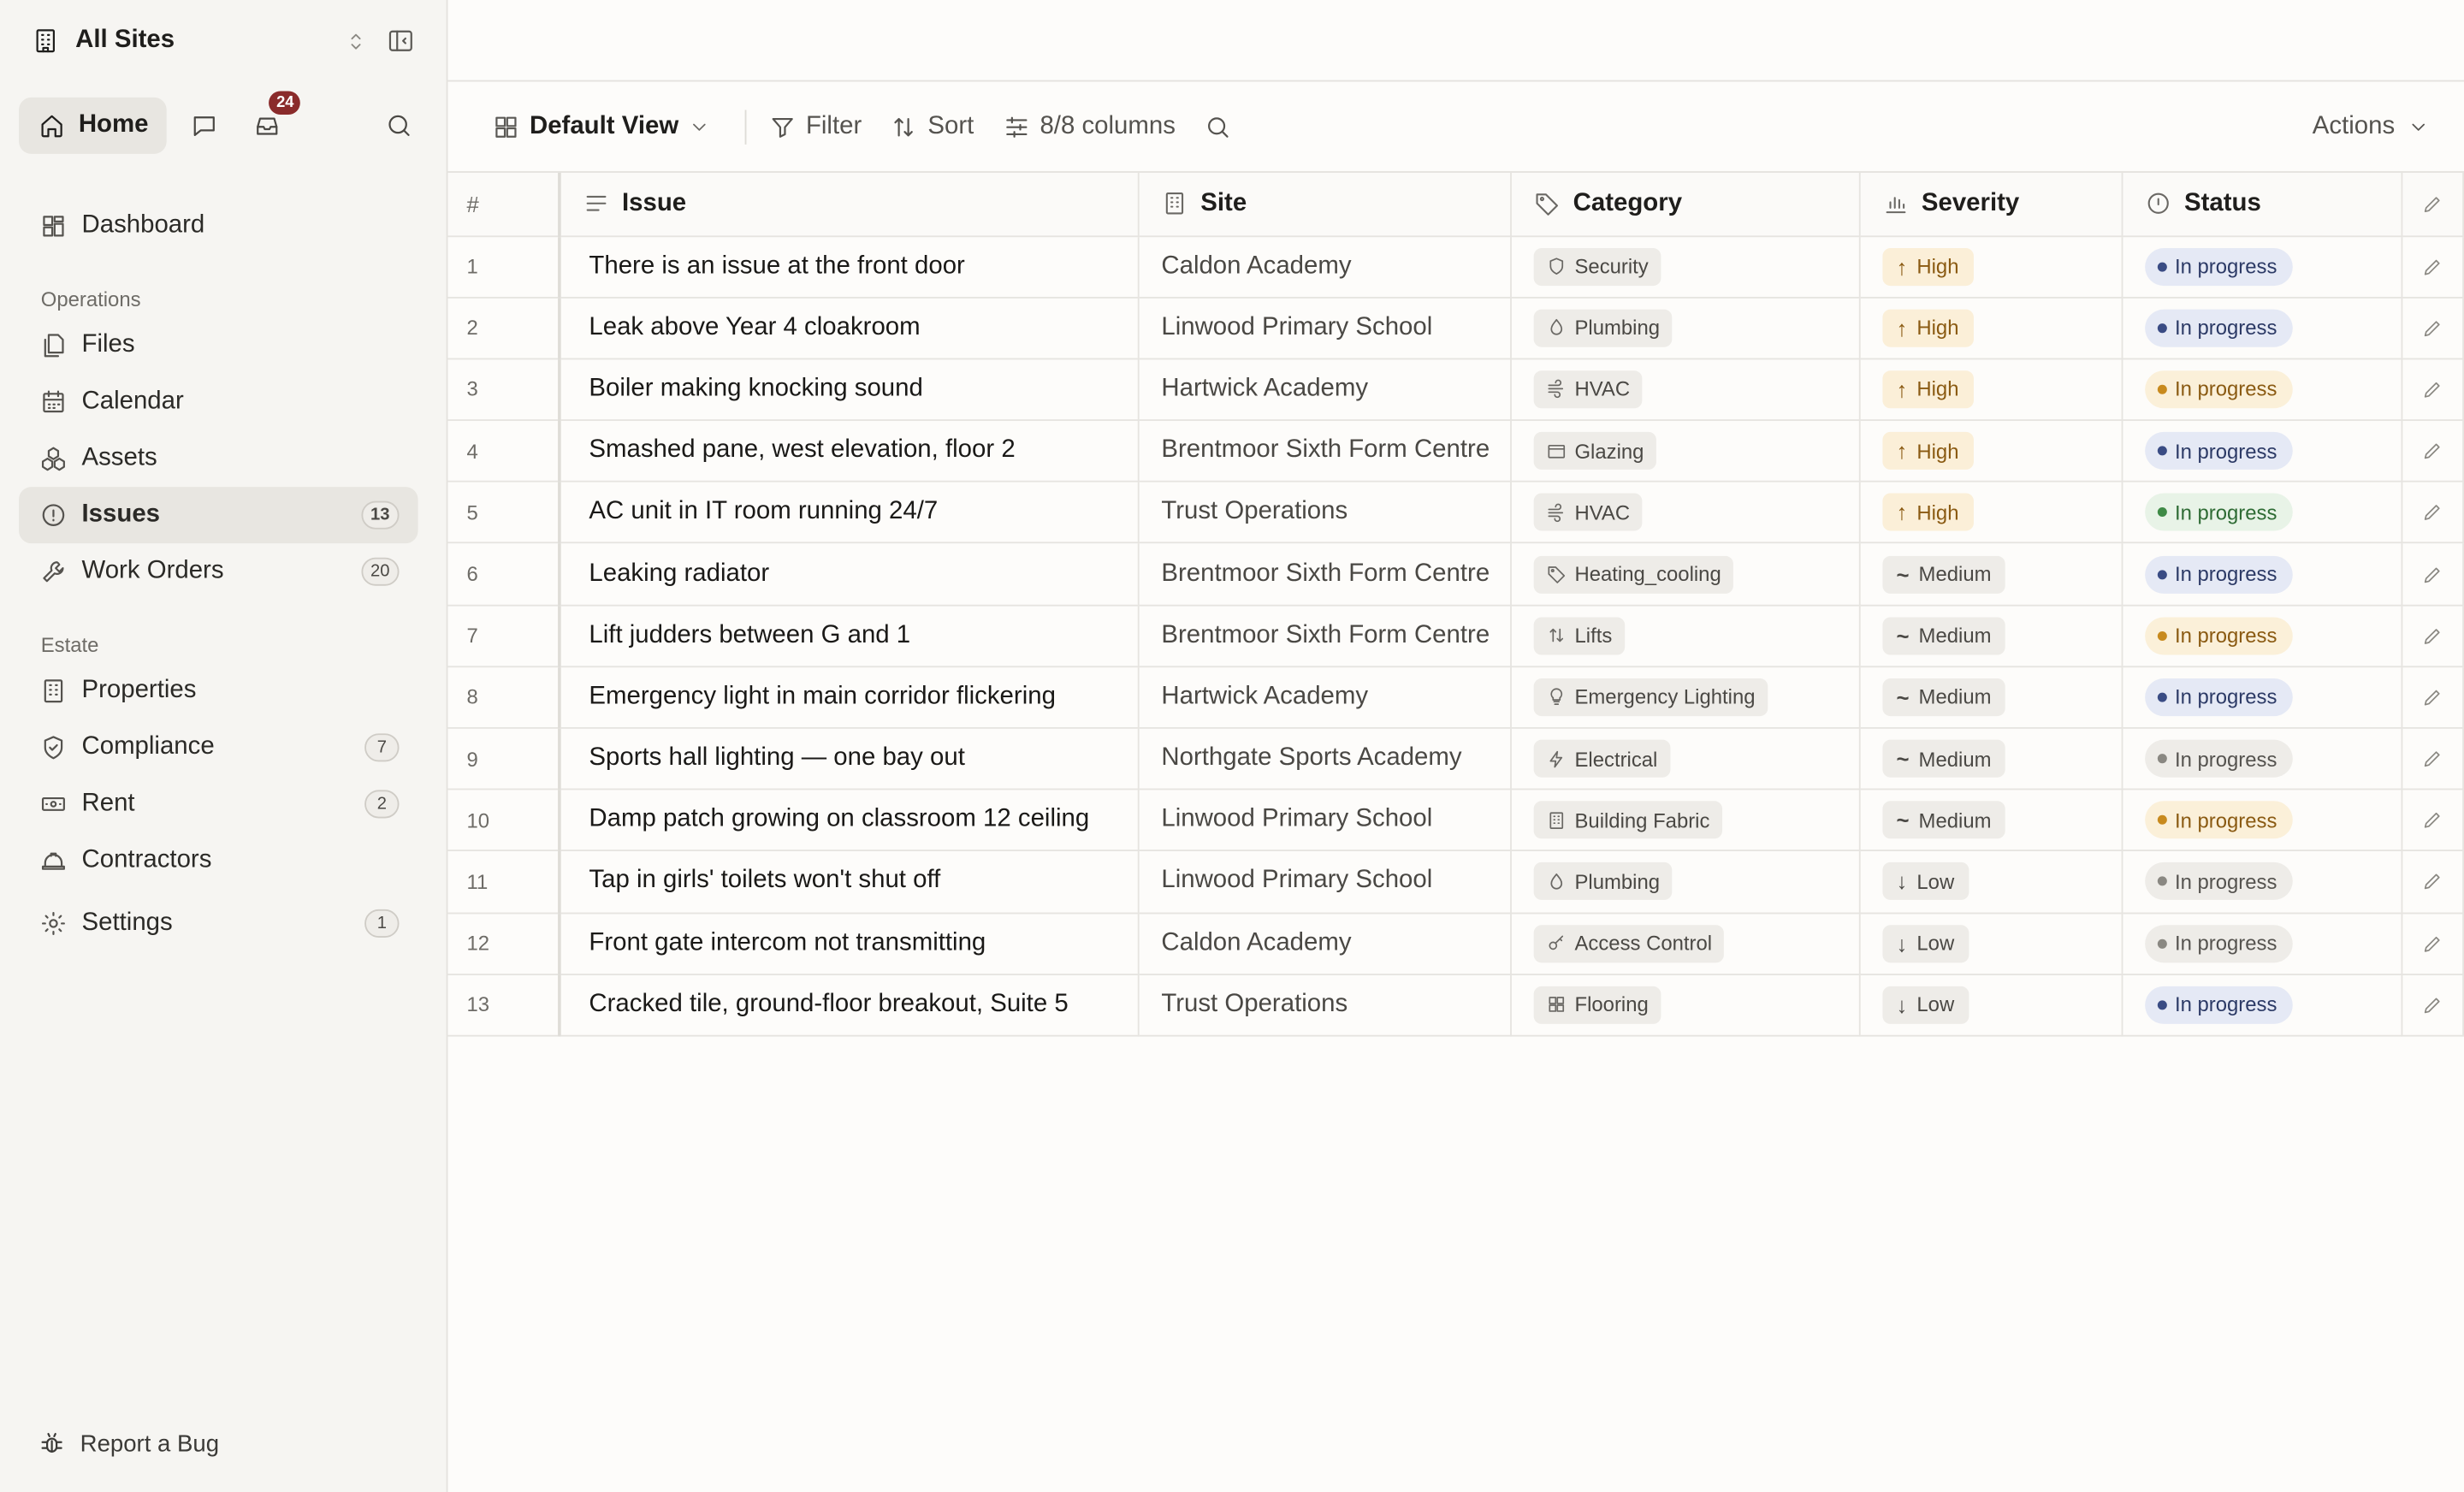  I want to click on category-chip: Emergency Lighting, so click(1650, 697).